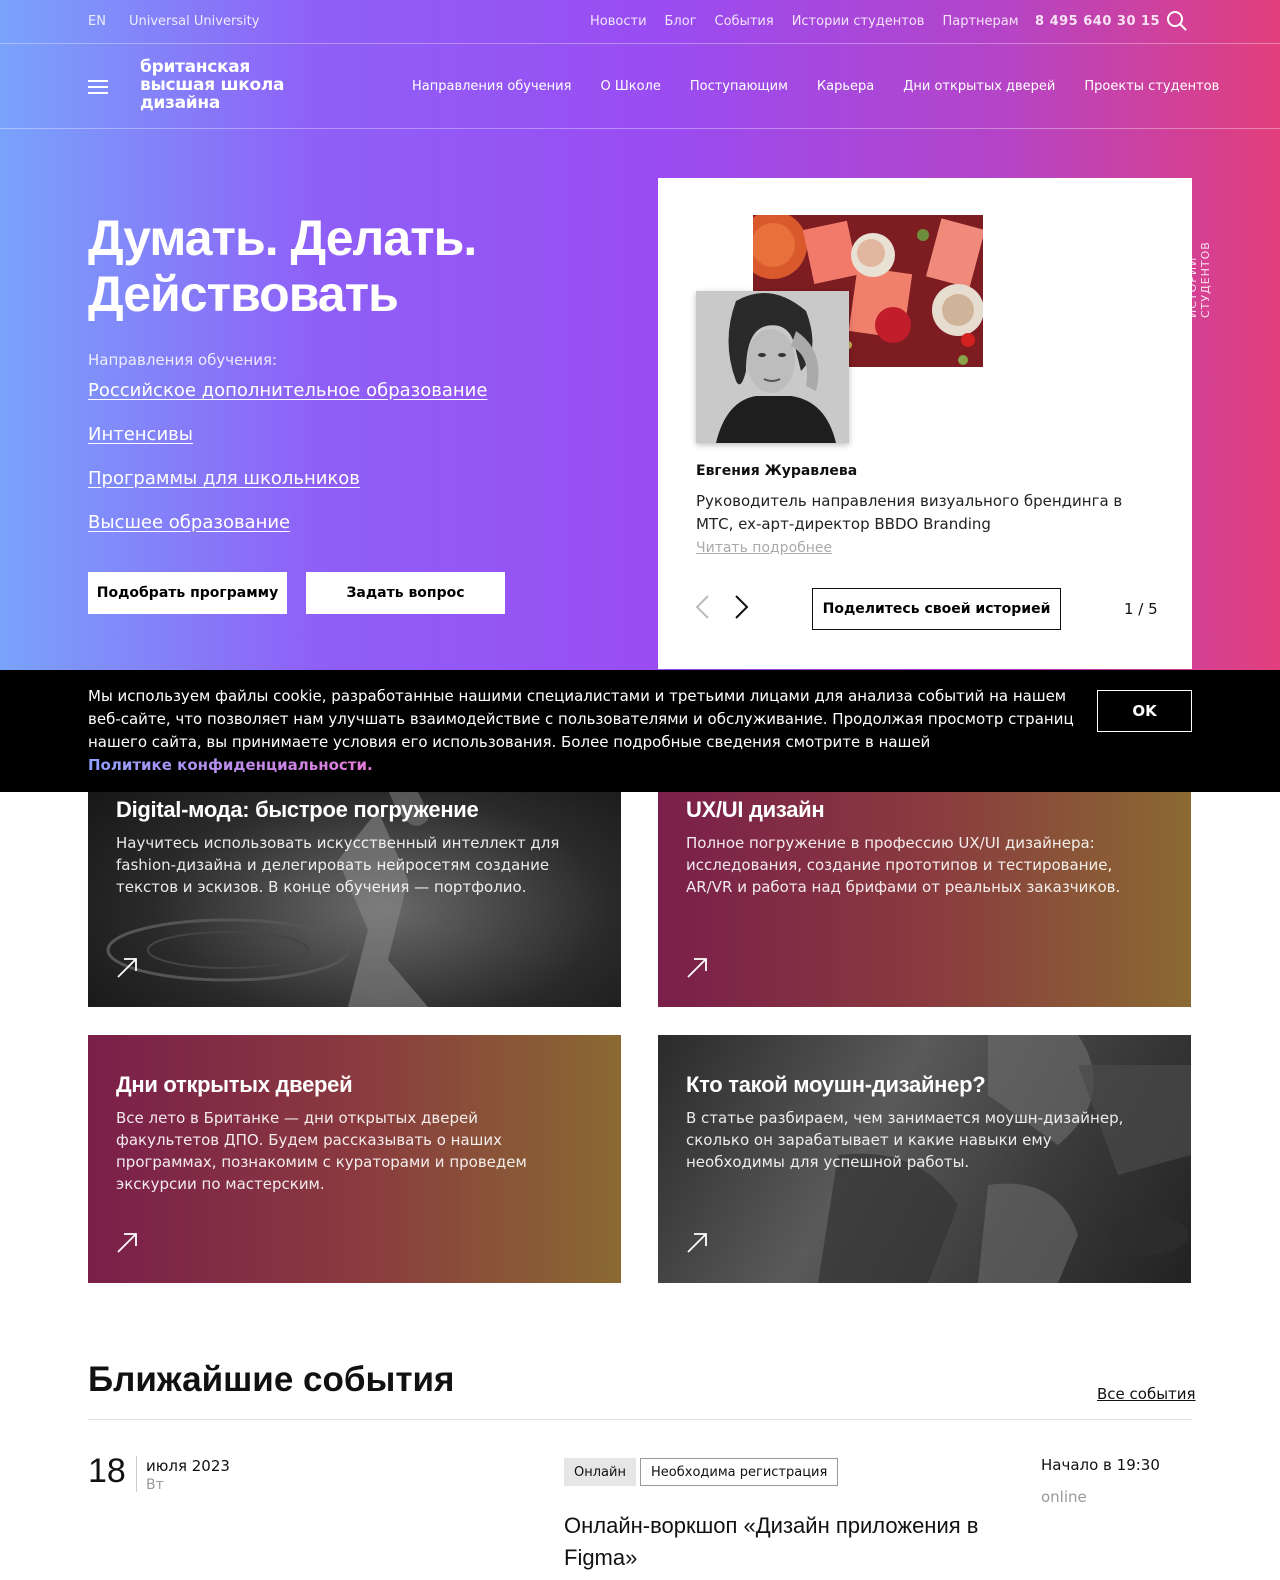 The height and width of the screenshot is (1580, 1280). Describe the element at coordinates (180, 103) in the screenshot. I see `logo-line-3: дизайна` at that location.